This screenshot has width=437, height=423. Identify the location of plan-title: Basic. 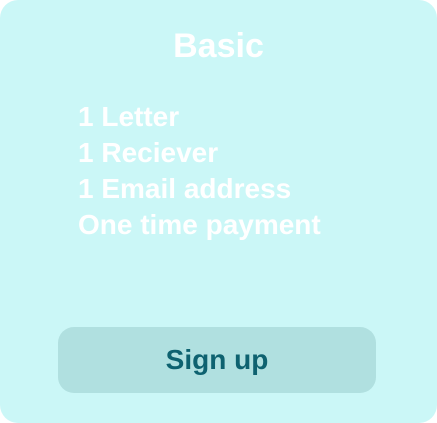
(218, 46).